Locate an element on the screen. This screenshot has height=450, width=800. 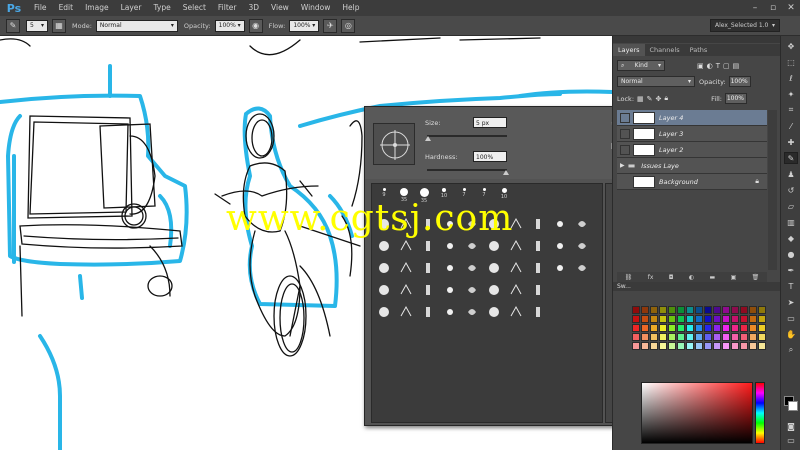
menu-3d: 3D is located at coordinates (253, 8).